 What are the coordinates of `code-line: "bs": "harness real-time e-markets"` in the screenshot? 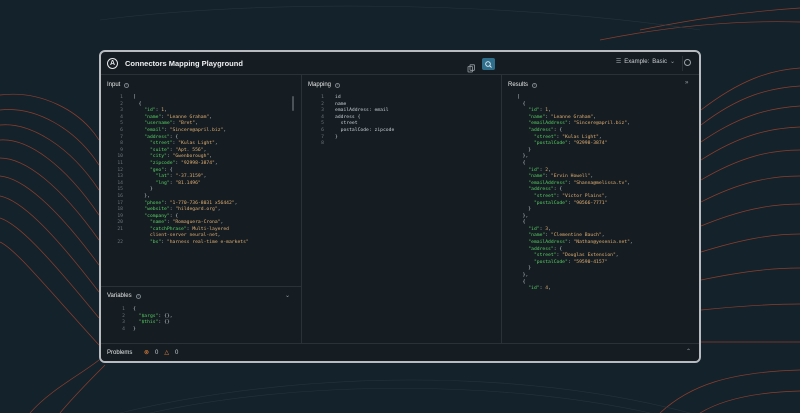 It's located at (199, 243).